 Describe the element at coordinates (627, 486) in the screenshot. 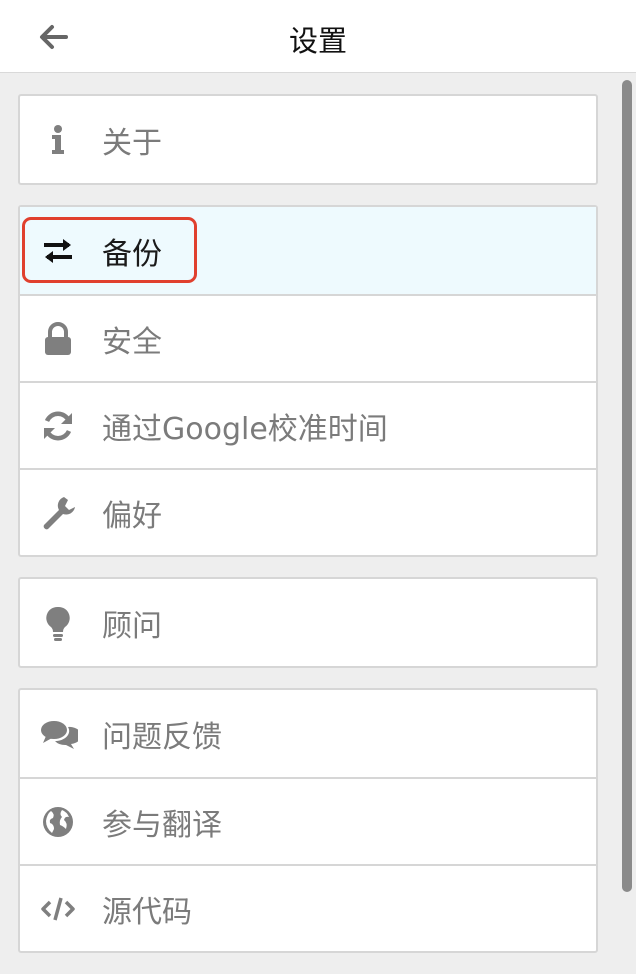

I see `scrollbar-thumb` at that location.